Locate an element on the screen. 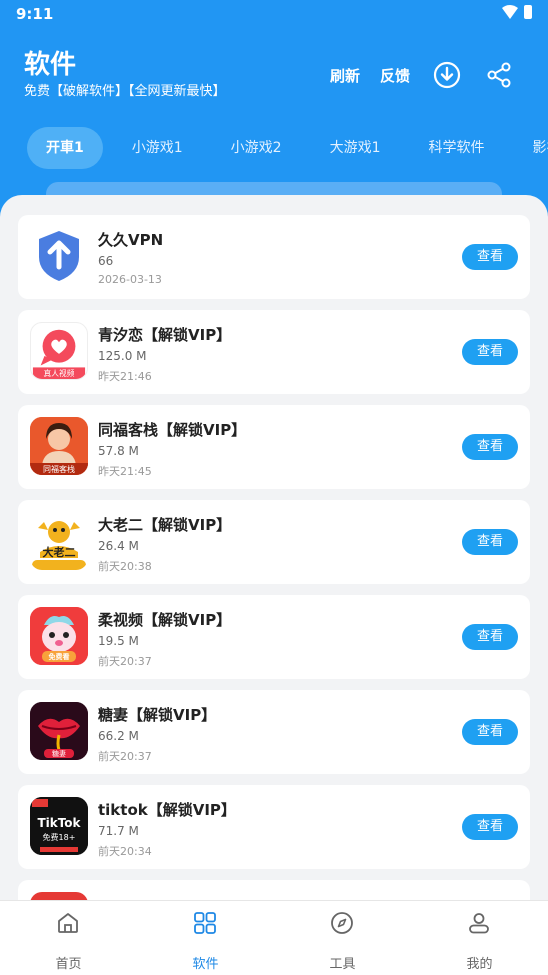  mascot-icon-label: 大老二 is located at coordinates (59, 552).